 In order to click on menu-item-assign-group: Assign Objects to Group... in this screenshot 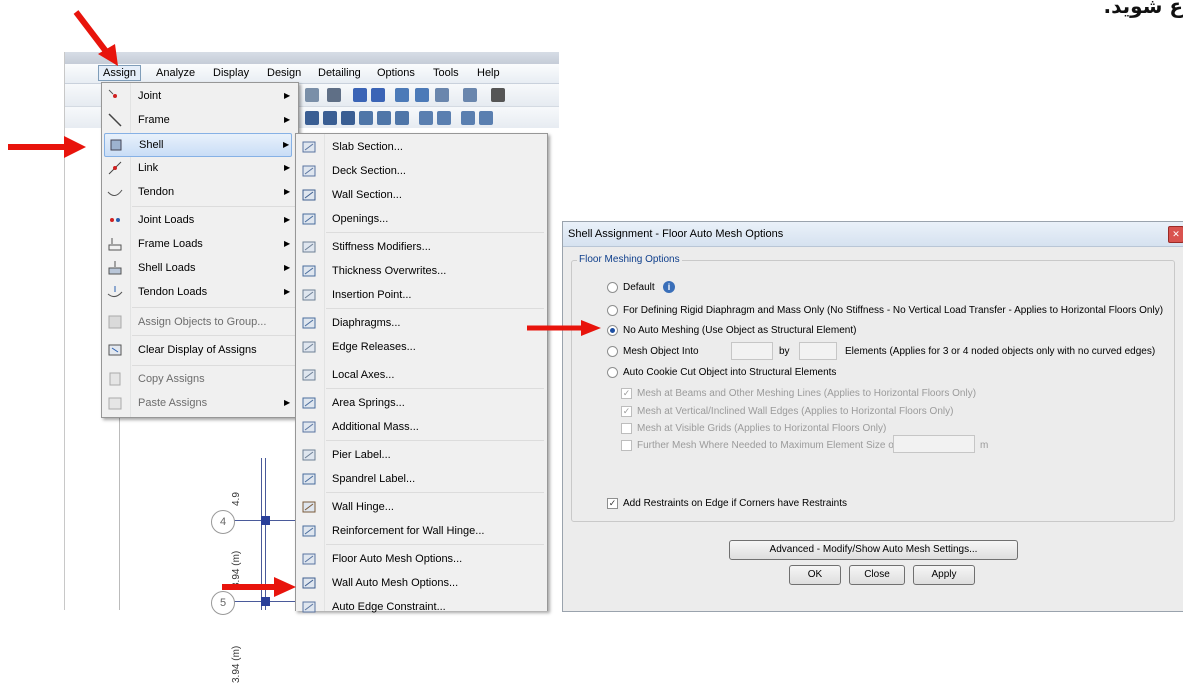, I will do `click(199, 322)`.